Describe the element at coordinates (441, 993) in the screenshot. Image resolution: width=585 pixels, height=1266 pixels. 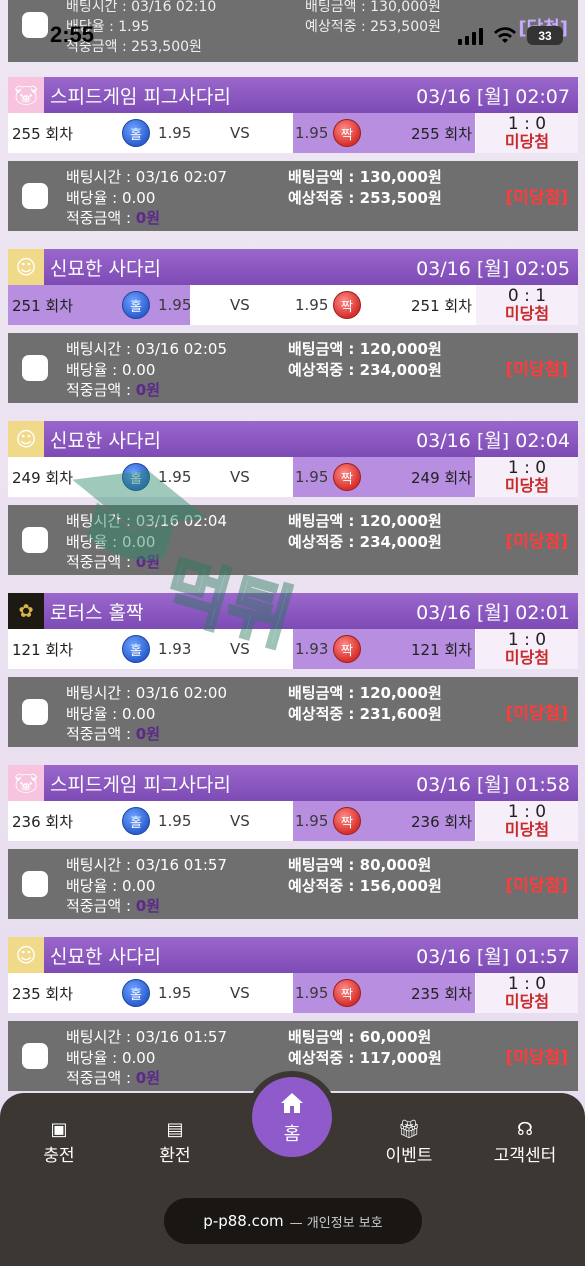
I see `round-right: 235 회차` at that location.